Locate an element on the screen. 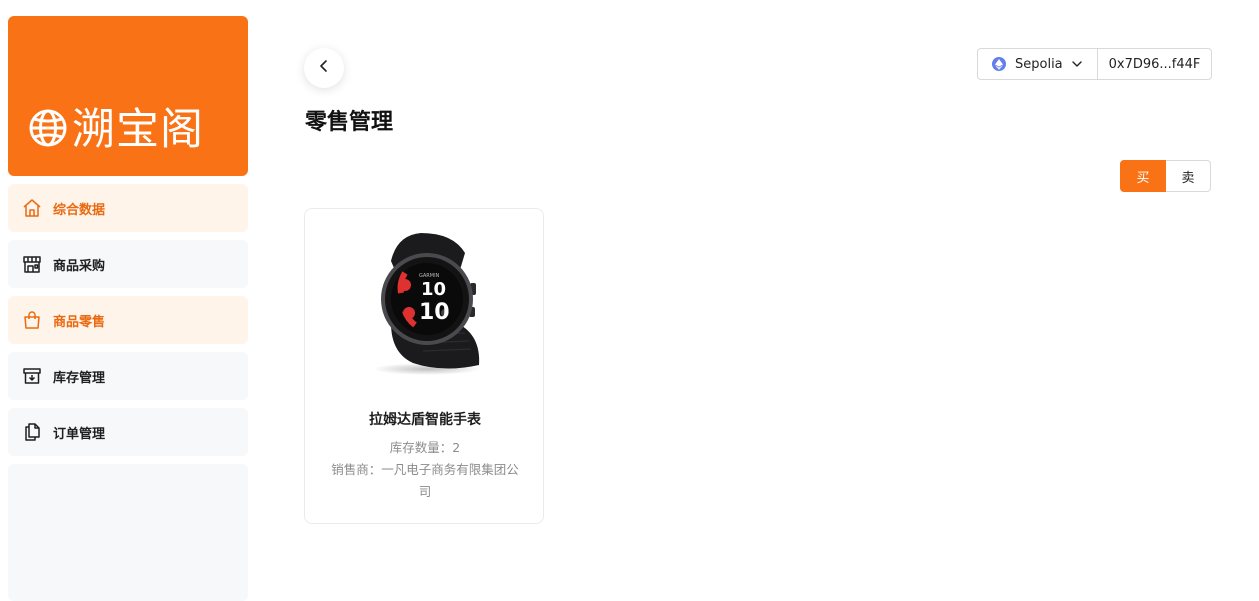 This screenshot has height=601, width=1259. sidebar-item-purchase: 商品采购 is located at coordinates (128, 264).